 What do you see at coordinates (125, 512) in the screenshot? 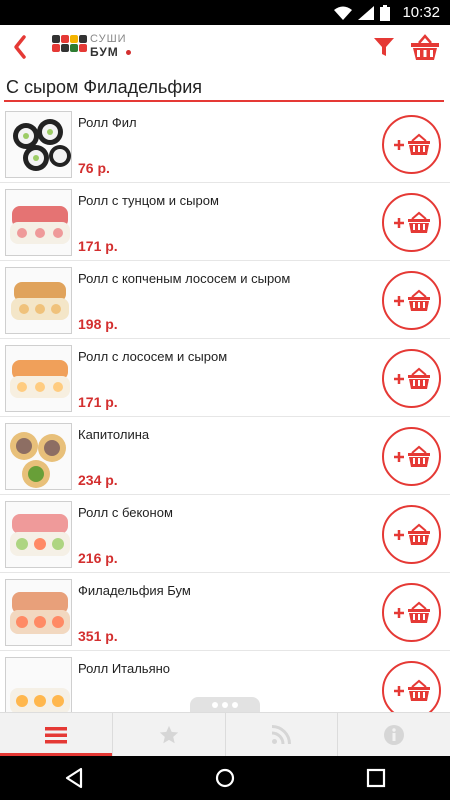
I see `product-name: Ролл с беконом` at bounding box center [125, 512].